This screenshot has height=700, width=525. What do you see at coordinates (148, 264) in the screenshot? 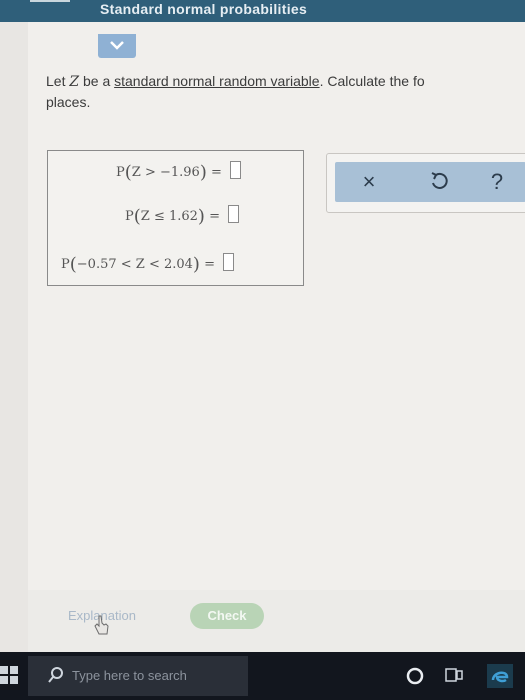
I see `equation-3: P(−0.57 < Z < 2.04) =` at bounding box center [148, 264].